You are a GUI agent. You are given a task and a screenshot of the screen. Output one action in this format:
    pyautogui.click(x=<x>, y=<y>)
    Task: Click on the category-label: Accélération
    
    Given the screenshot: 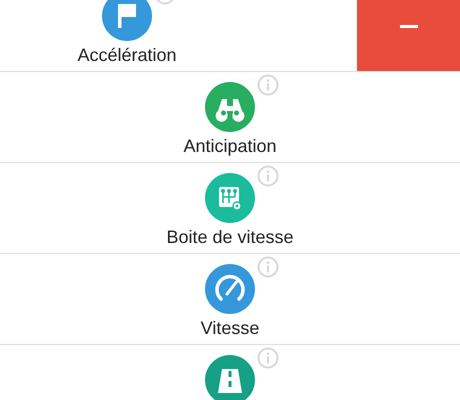 What is the action you would take?
    pyautogui.click(x=127, y=55)
    